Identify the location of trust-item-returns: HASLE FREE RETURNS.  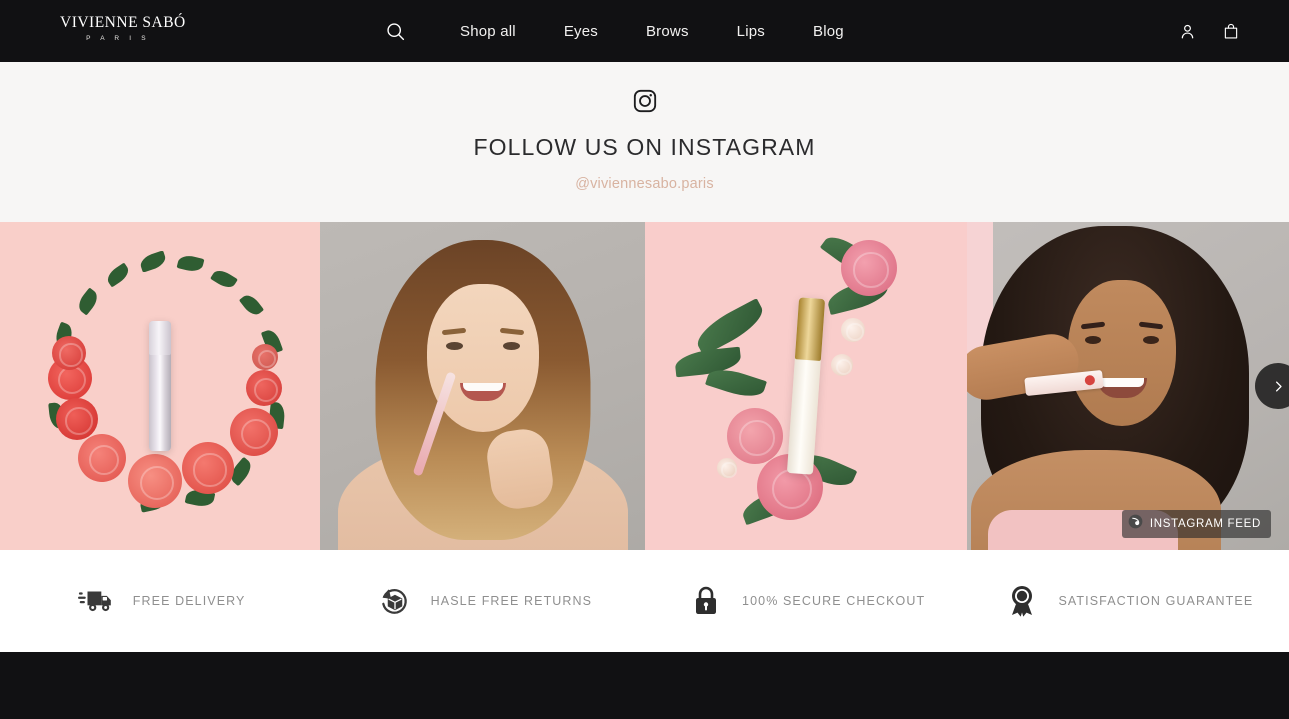
(483, 601).